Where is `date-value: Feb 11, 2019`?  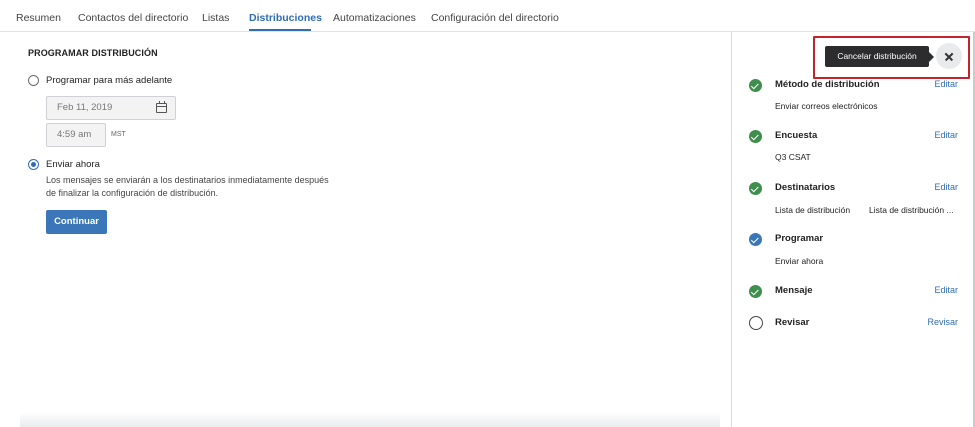
date-value: Feb 11, 2019 is located at coordinates (85, 107).